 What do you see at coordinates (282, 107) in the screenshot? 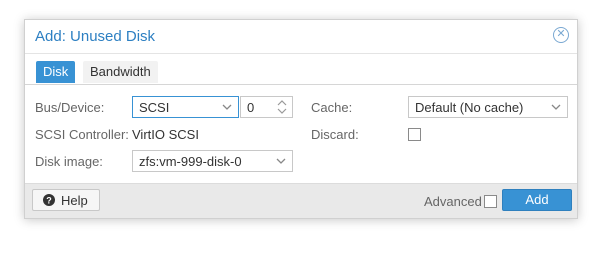
I see `spinner-arrows-icon` at bounding box center [282, 107].